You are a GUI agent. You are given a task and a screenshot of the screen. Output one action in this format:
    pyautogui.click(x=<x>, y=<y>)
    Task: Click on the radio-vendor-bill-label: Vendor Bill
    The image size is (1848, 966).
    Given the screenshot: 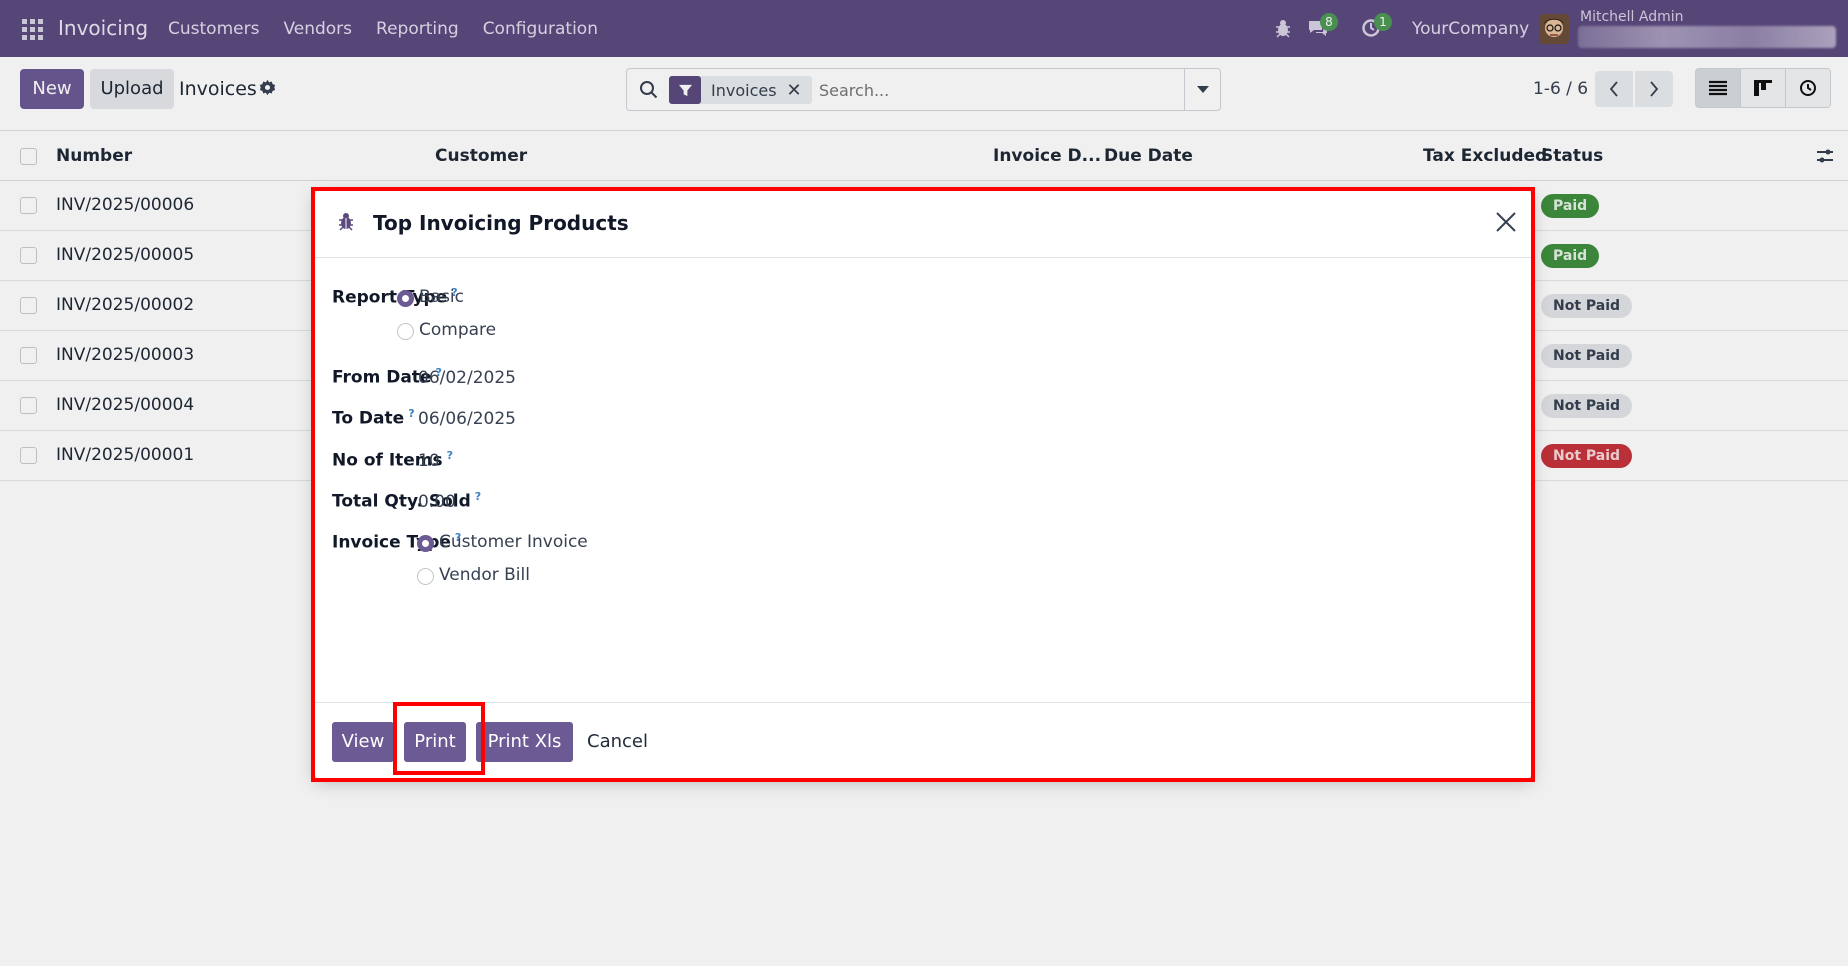 What is the action you would take?
    pyautogui.click(x=484, y=575)
    